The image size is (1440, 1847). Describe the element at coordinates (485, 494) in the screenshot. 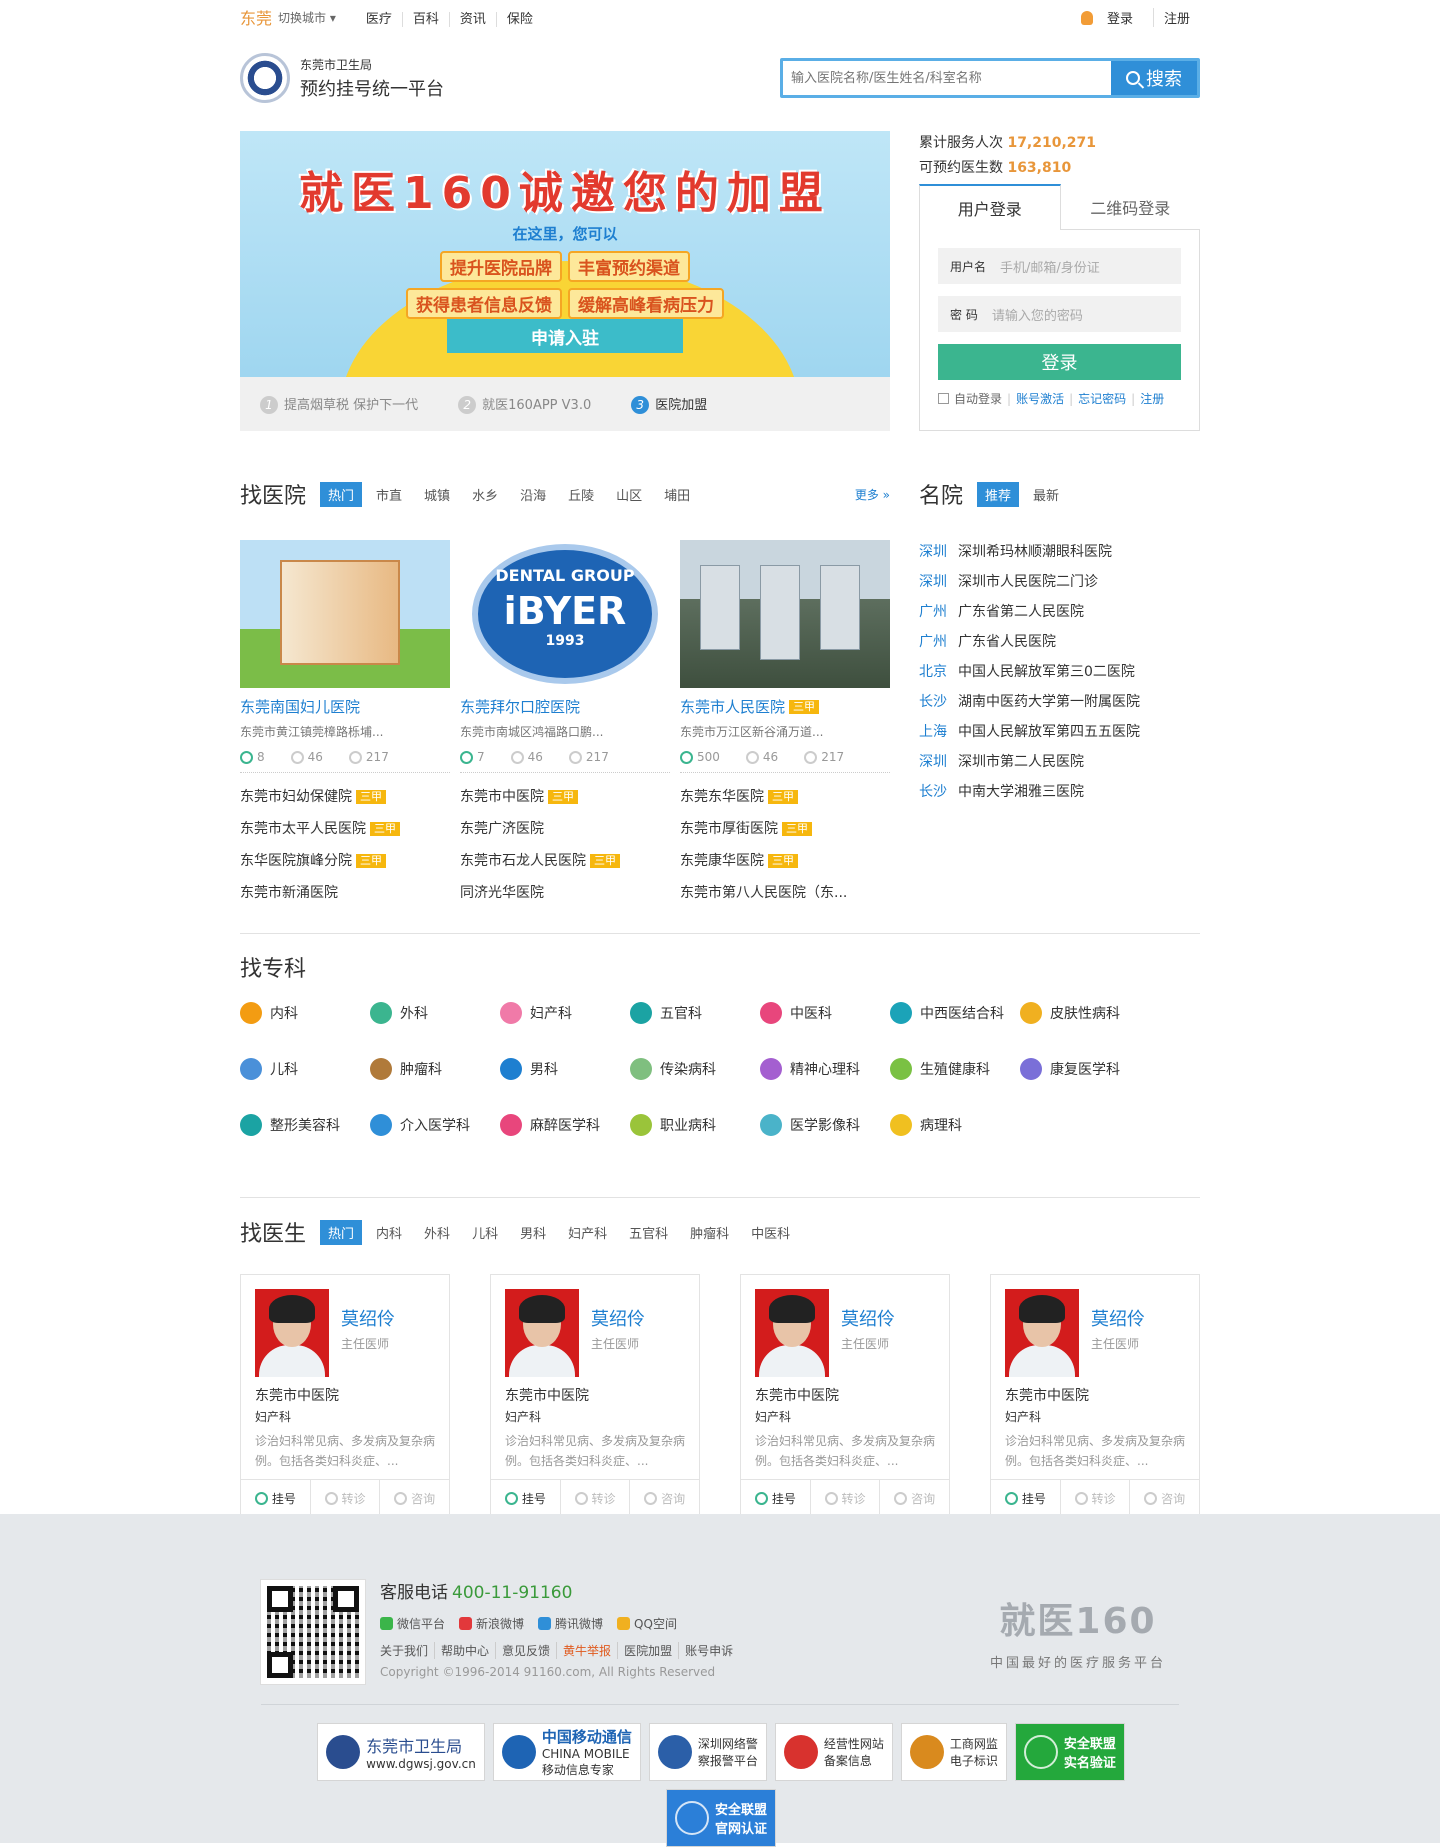

I see `tab-water: 水乡` at that location.